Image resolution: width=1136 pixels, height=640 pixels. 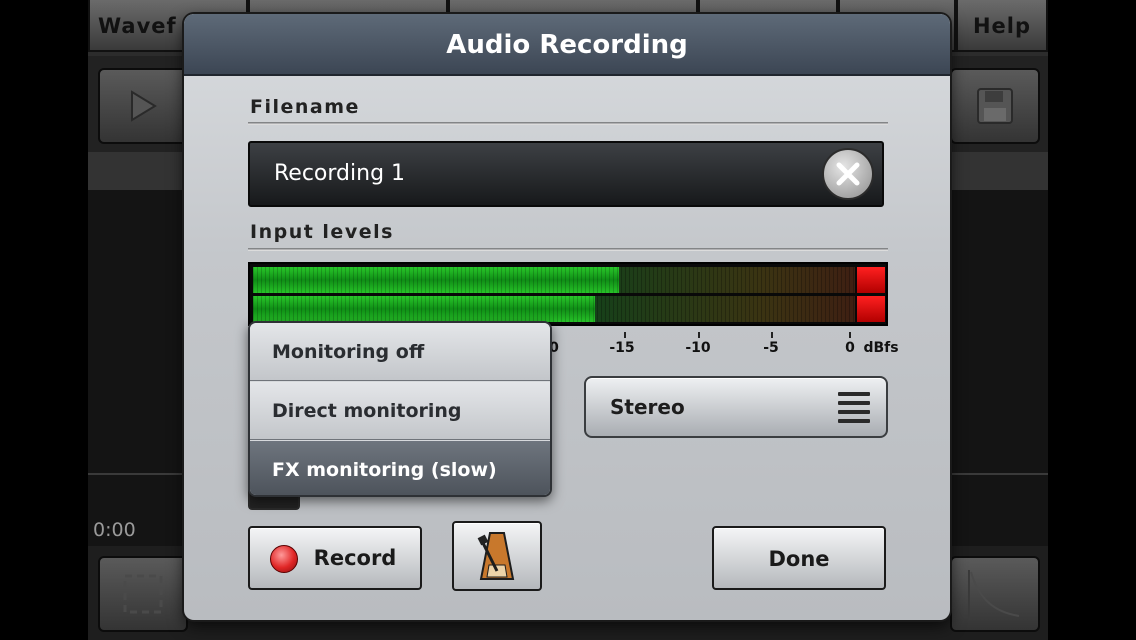 I want to click on meter-right-peak, so click(x=871, y=309).